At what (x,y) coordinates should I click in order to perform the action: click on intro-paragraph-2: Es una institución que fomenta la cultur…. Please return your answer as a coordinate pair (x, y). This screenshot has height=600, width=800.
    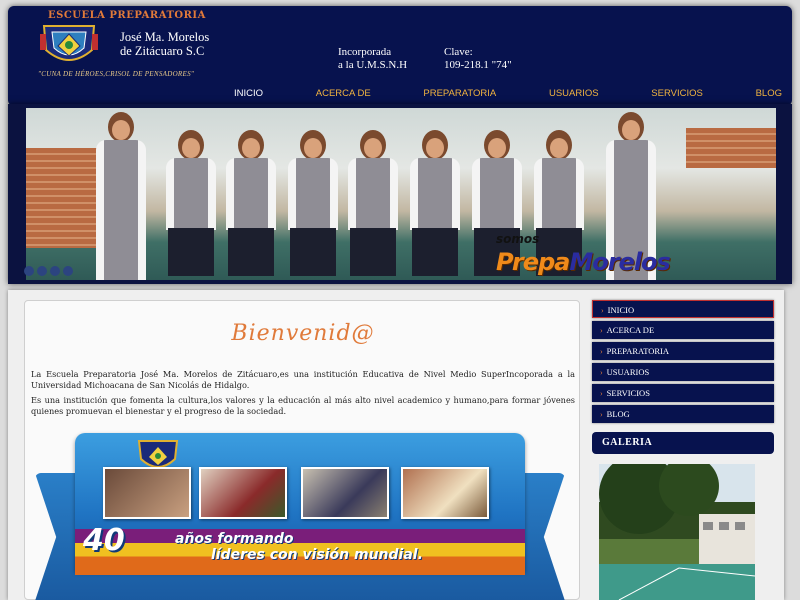
    Looking at the image, I should click on (303, 405).